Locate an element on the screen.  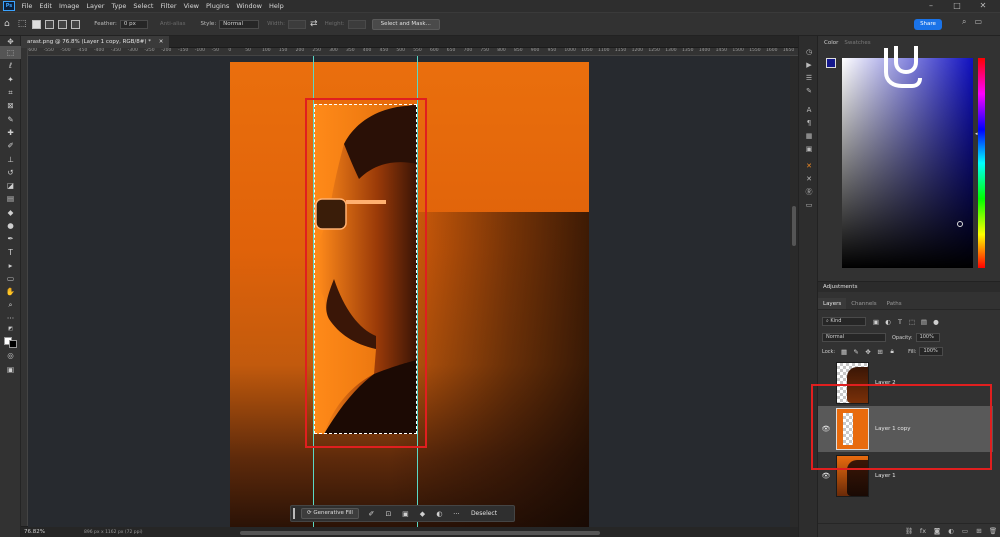
menu-type: Type is located at coordinates (119, 6).